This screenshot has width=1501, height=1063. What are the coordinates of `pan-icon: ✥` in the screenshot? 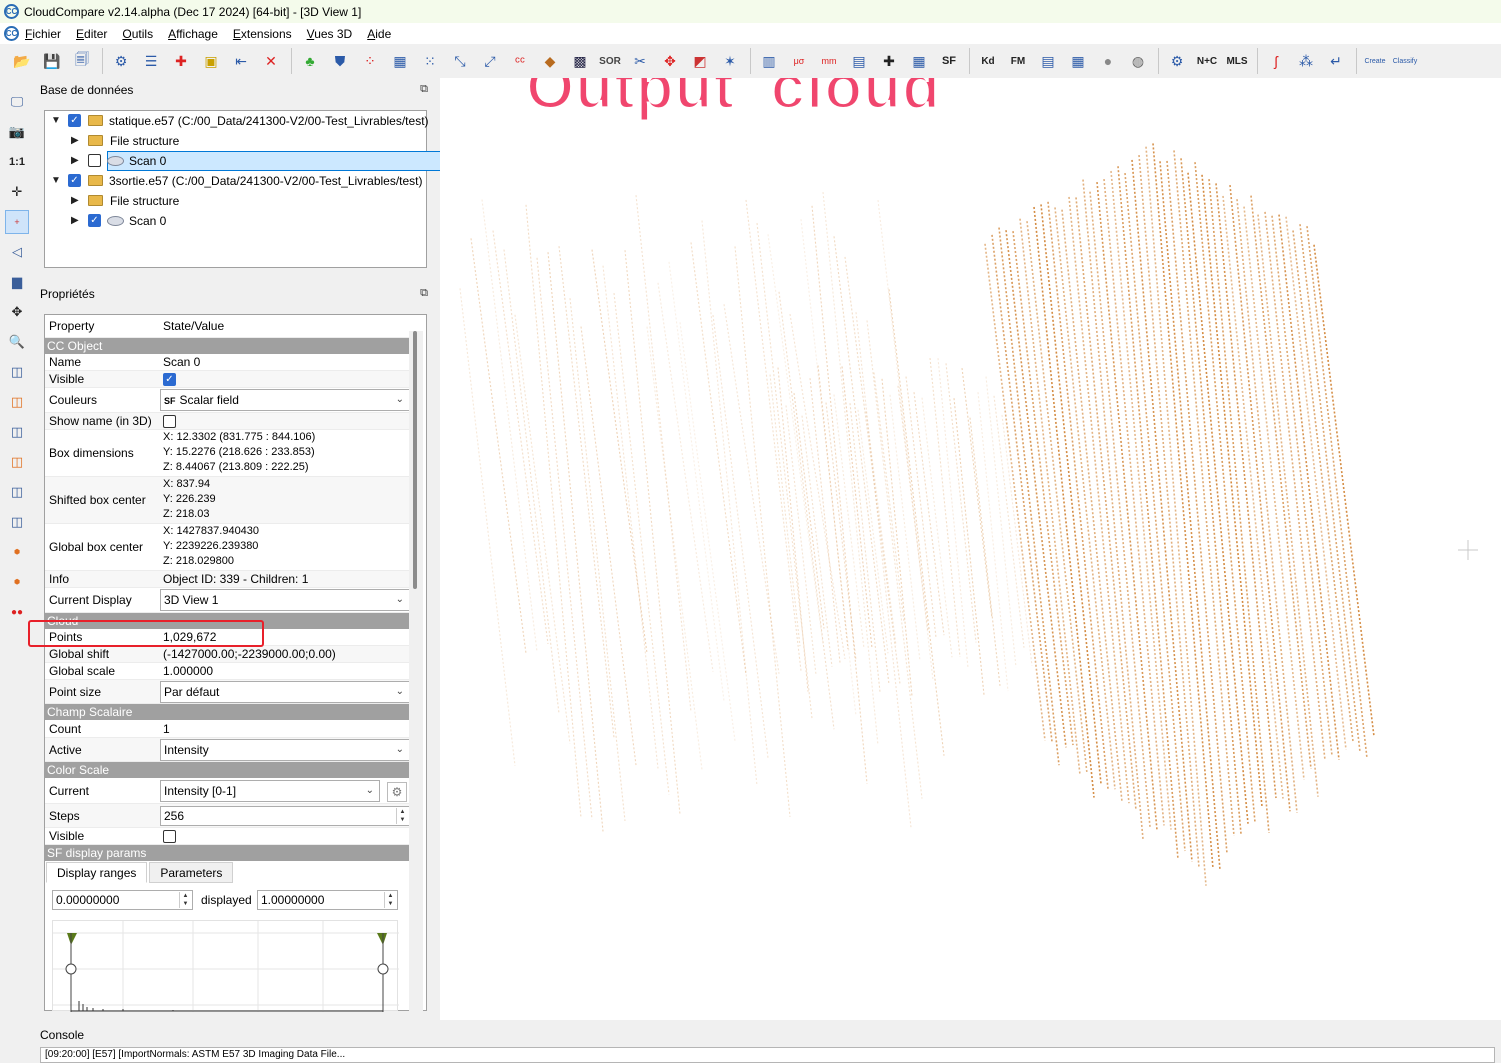 It's located at (17, 312).